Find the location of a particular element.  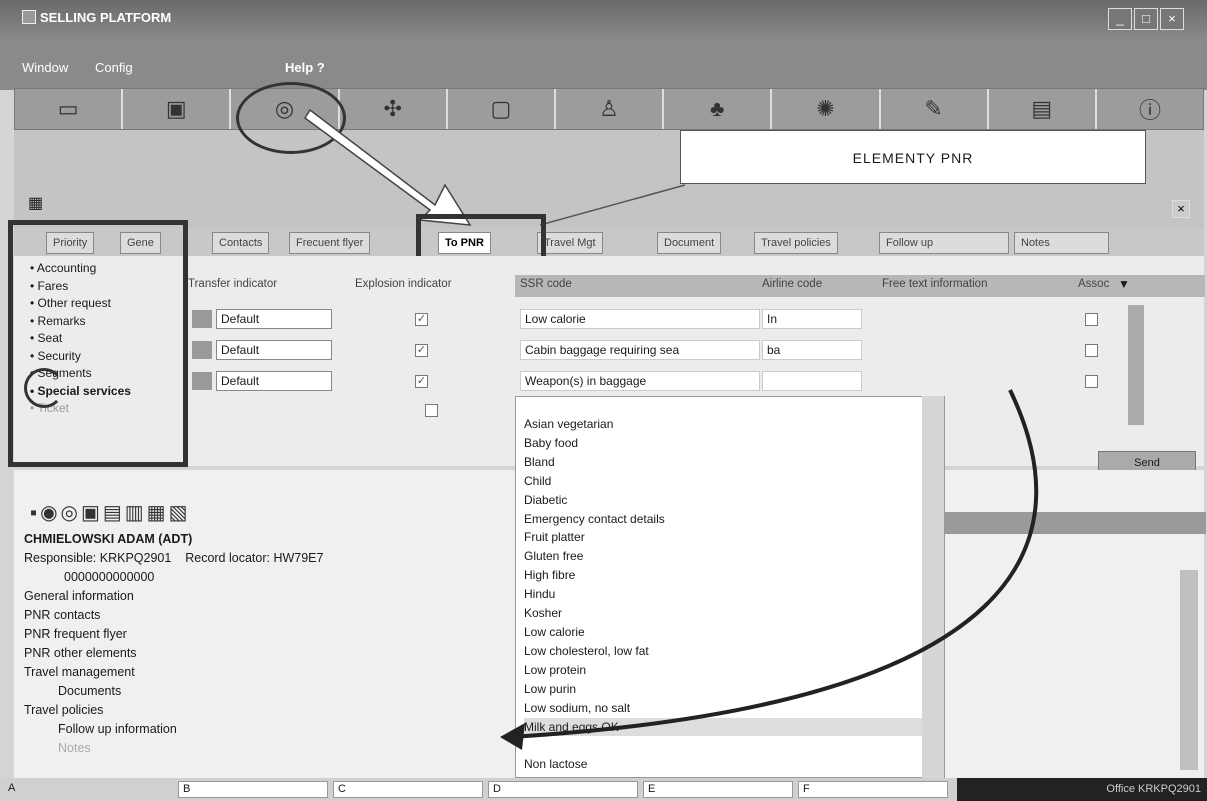

tree-item-notes: Notes is located at coordinates (173, 748).